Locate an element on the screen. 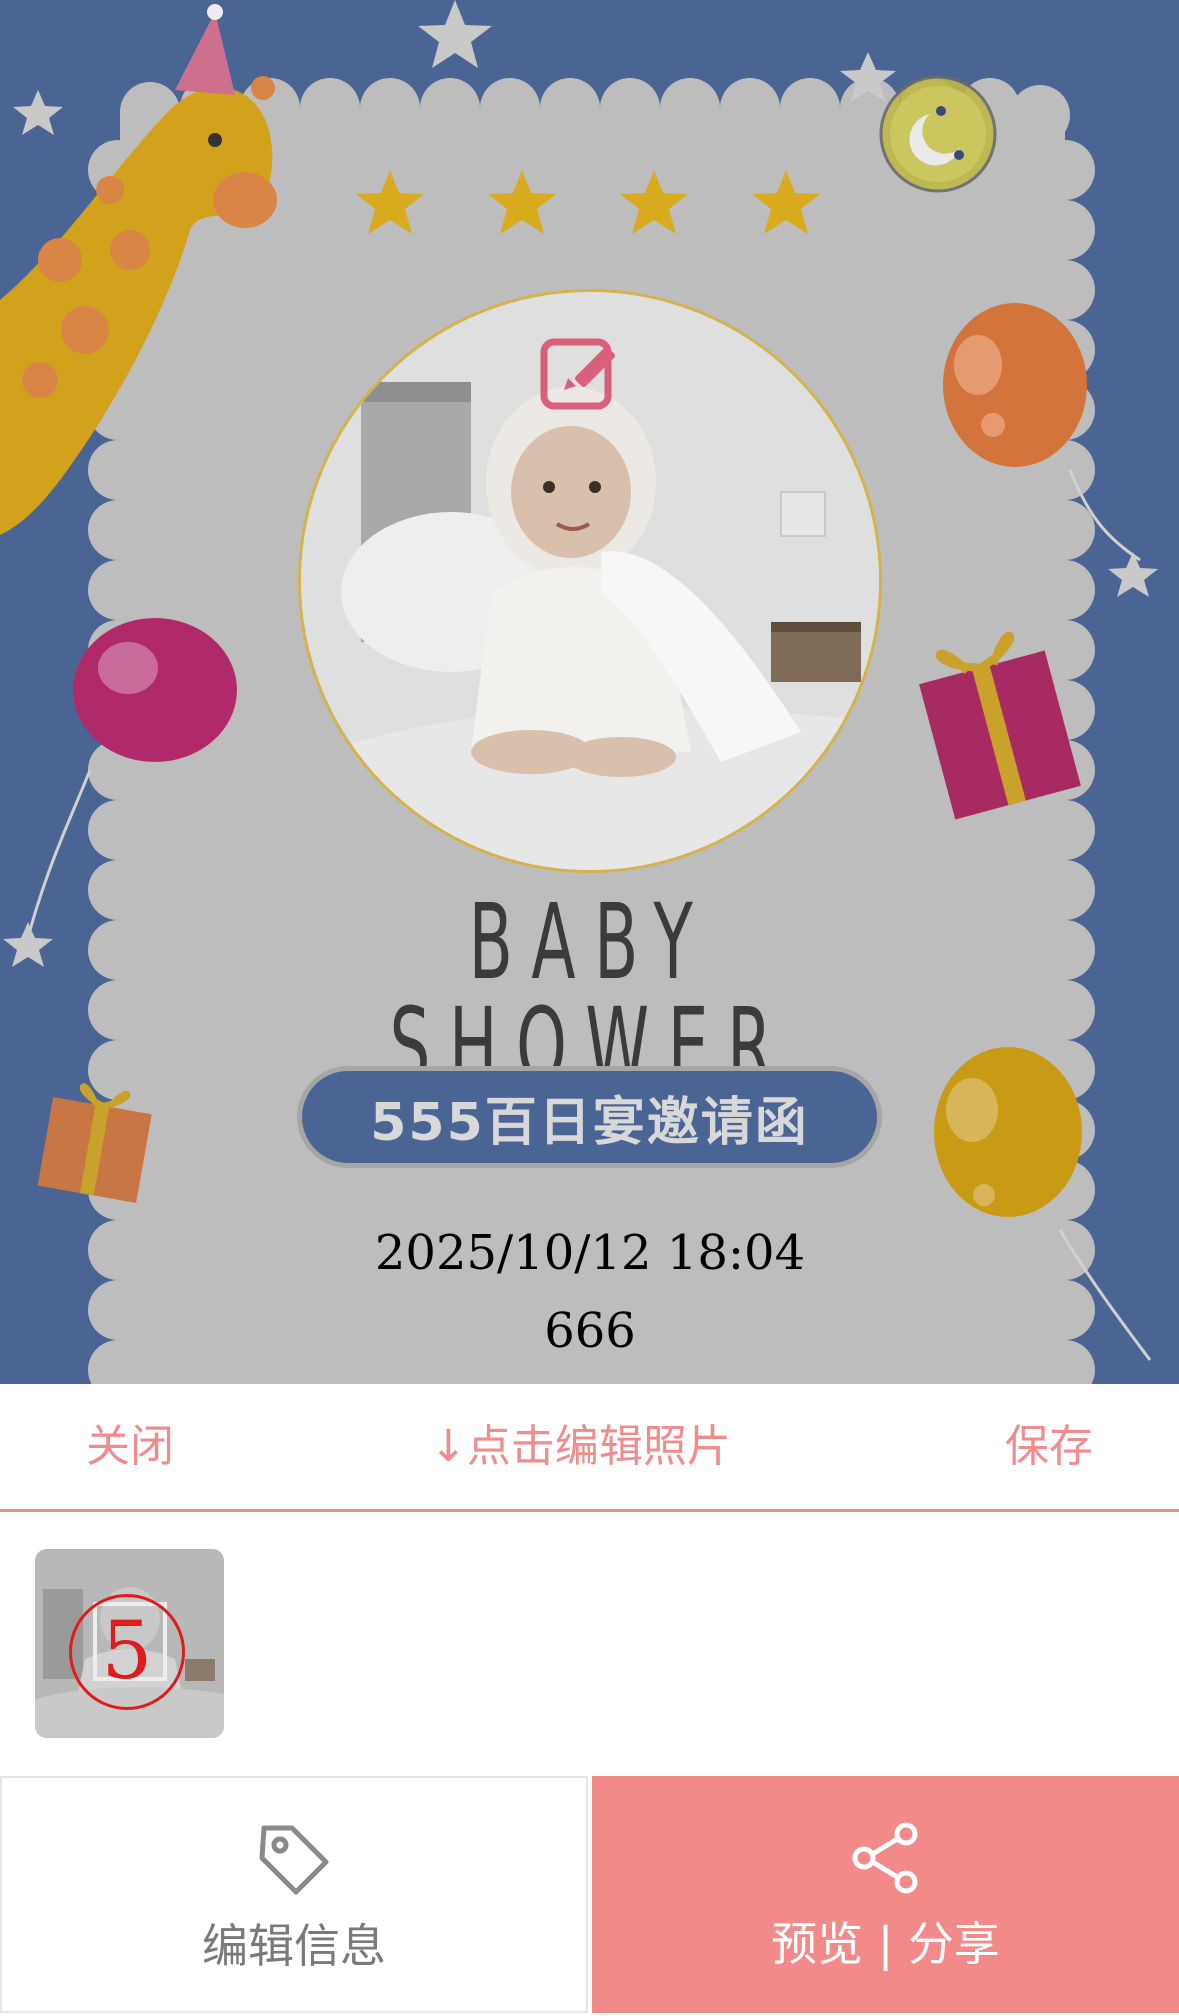  photo-thumbnail: 5 is located at coordinates (129, 1643).